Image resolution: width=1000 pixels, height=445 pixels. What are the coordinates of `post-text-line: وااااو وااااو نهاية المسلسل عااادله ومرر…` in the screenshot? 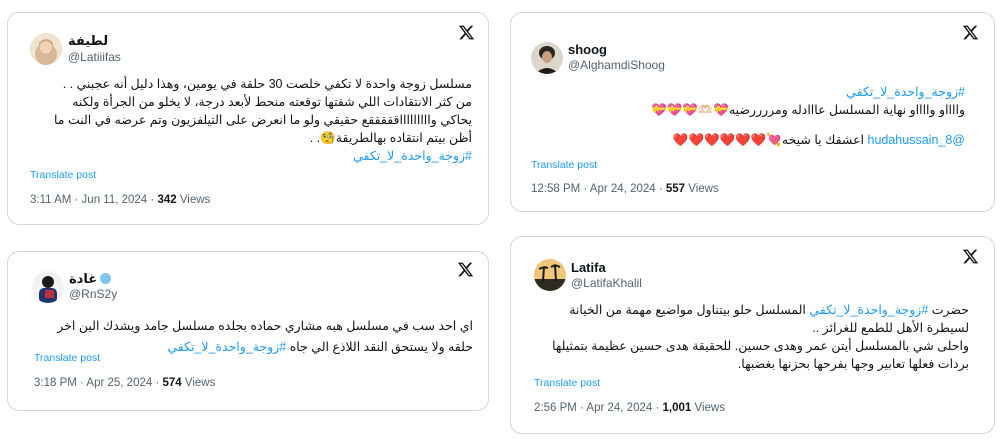 It's located at (808, 110).